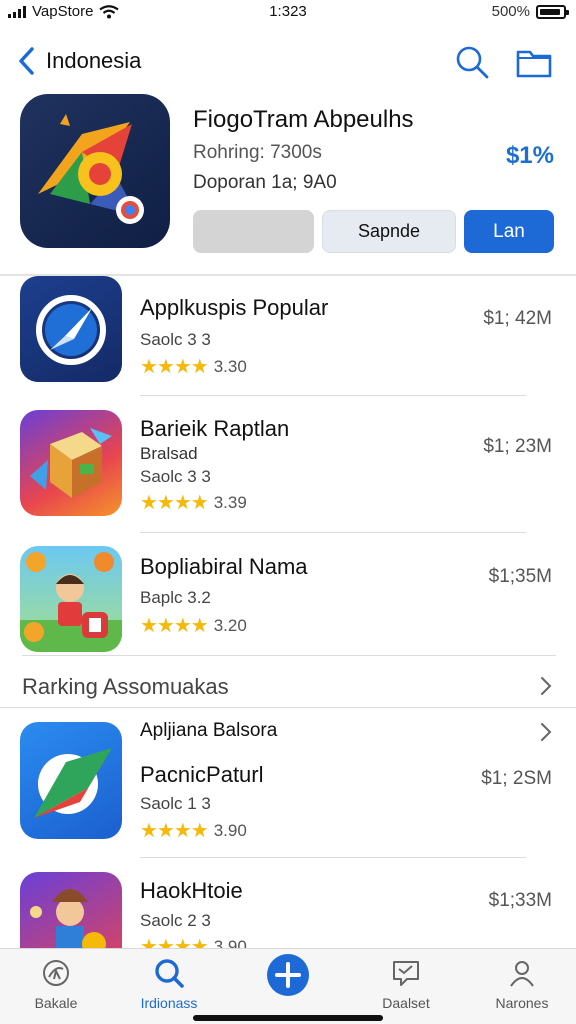 This screenshot has height=1024, width=576. I want to click on globe-icon, so click(56, 973).